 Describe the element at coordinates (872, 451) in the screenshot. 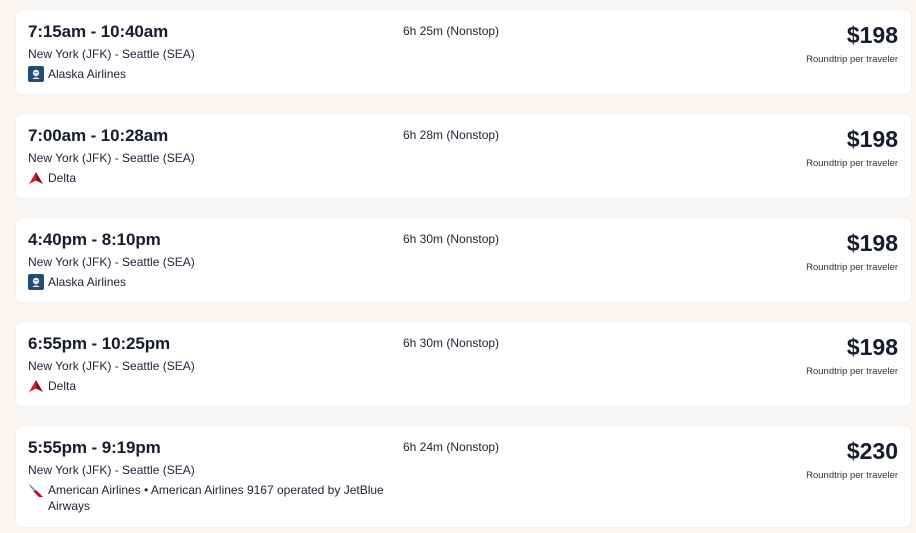

I see `flight-price: $230` at that location.